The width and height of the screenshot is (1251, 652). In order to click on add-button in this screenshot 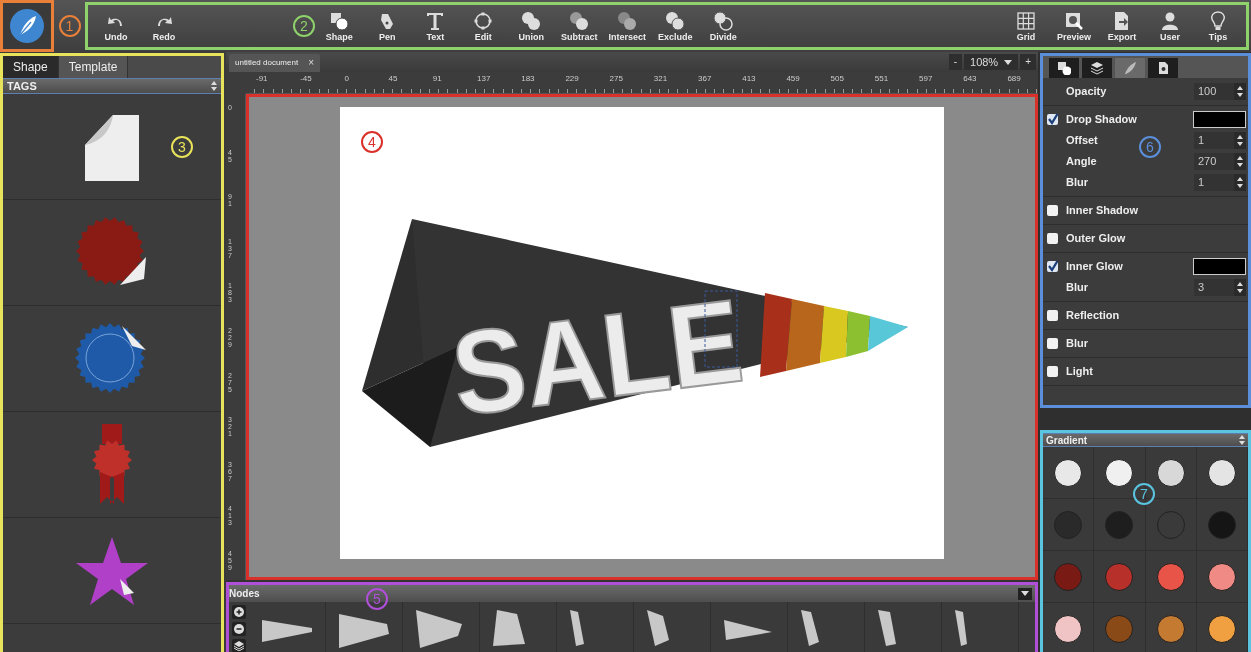, I will do `click(239, 612)`.